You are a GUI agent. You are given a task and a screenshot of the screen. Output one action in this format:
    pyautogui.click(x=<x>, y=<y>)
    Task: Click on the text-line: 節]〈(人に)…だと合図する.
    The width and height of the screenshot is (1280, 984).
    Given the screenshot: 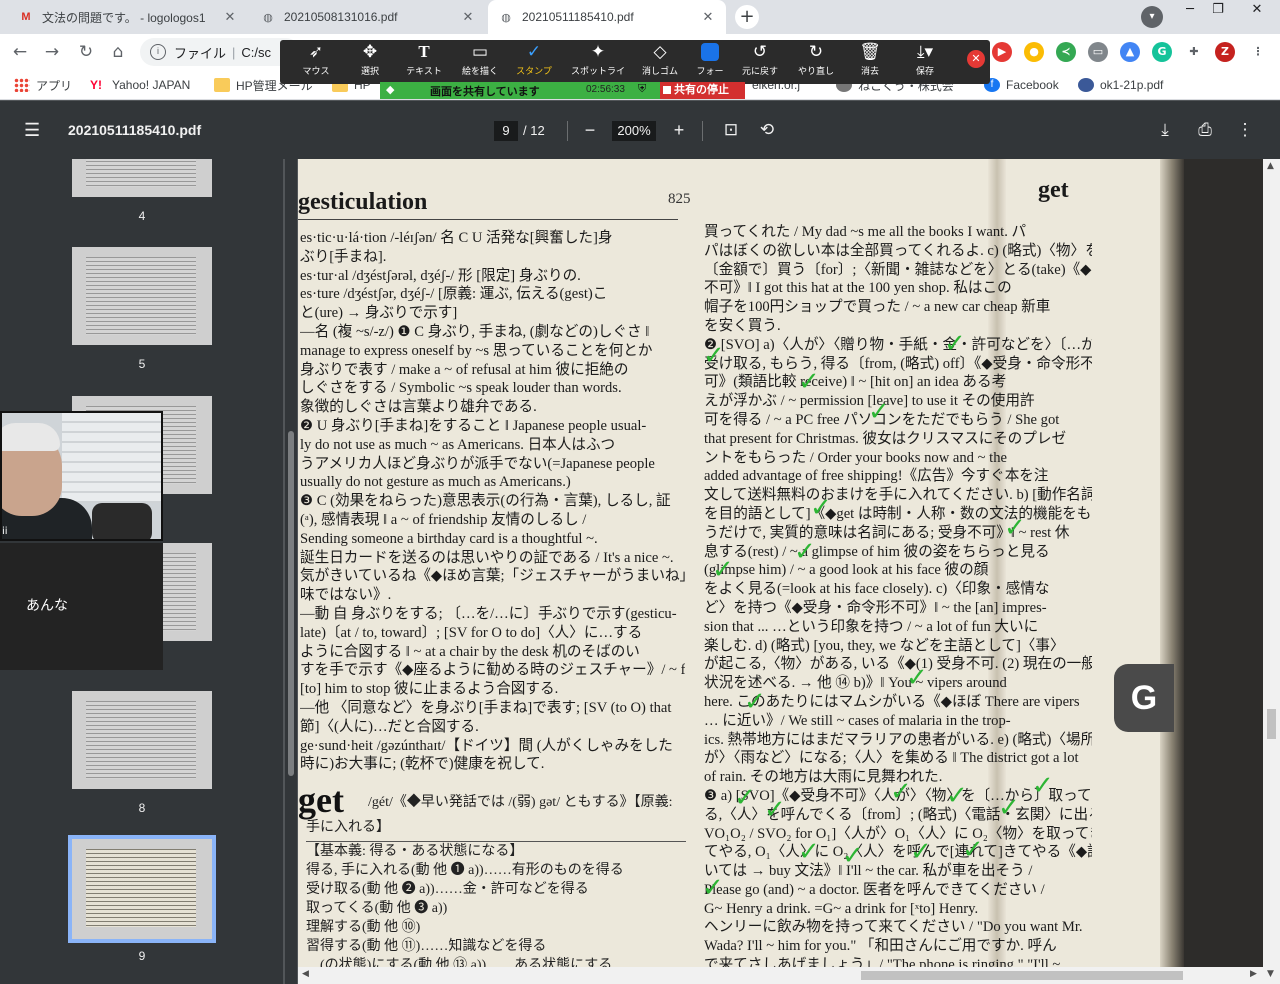 What is the action you would take?
    pyautogui.click(x=389, y=726)
    